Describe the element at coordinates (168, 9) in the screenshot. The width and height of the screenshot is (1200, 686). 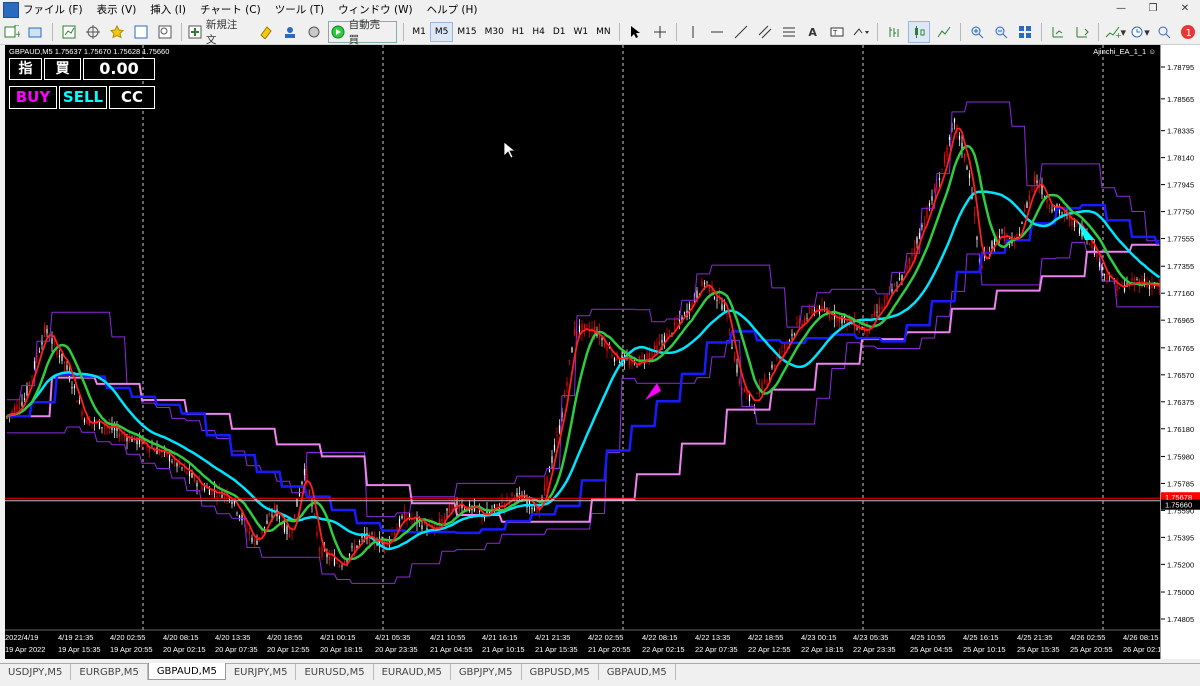
I see `menu-insert: 挿入 (I)` at that location.